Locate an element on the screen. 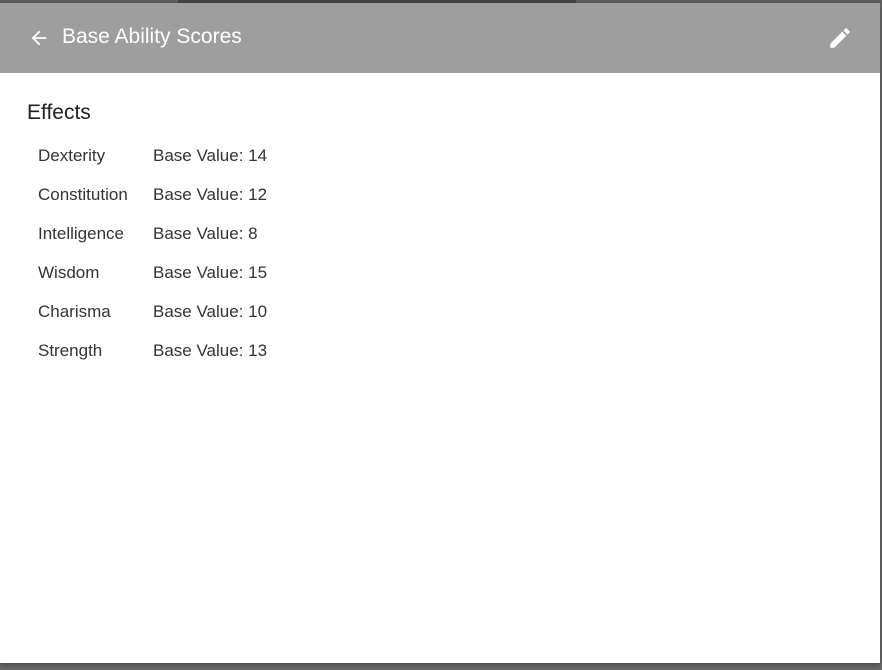  arrow-left-icon is located at coordinates (39, 38).